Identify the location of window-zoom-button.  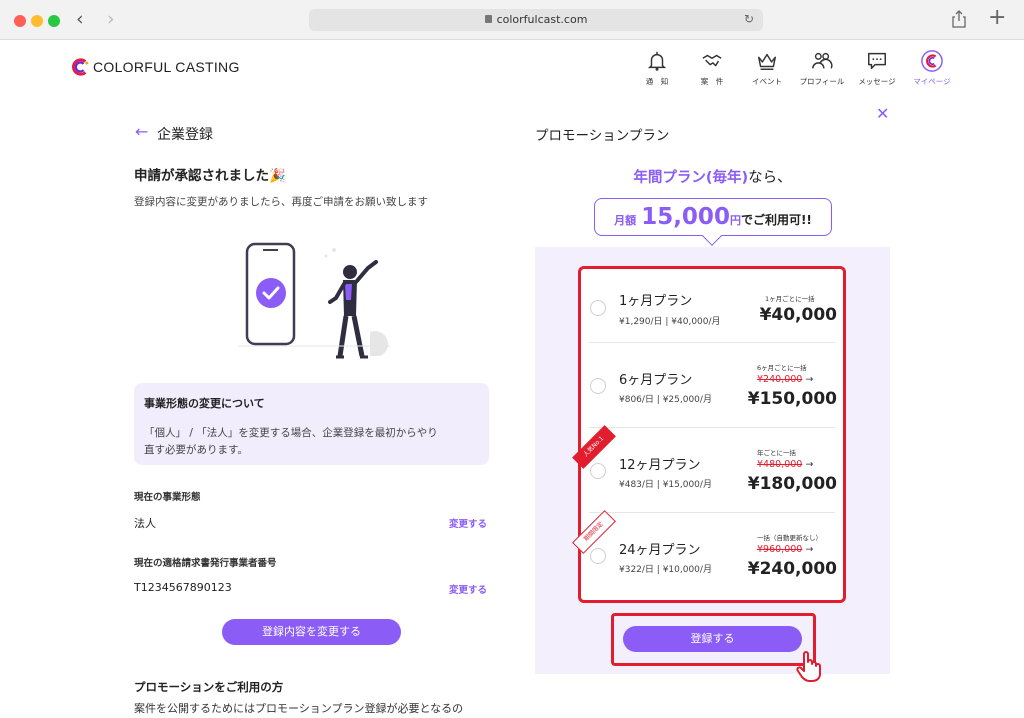
(54, 21).